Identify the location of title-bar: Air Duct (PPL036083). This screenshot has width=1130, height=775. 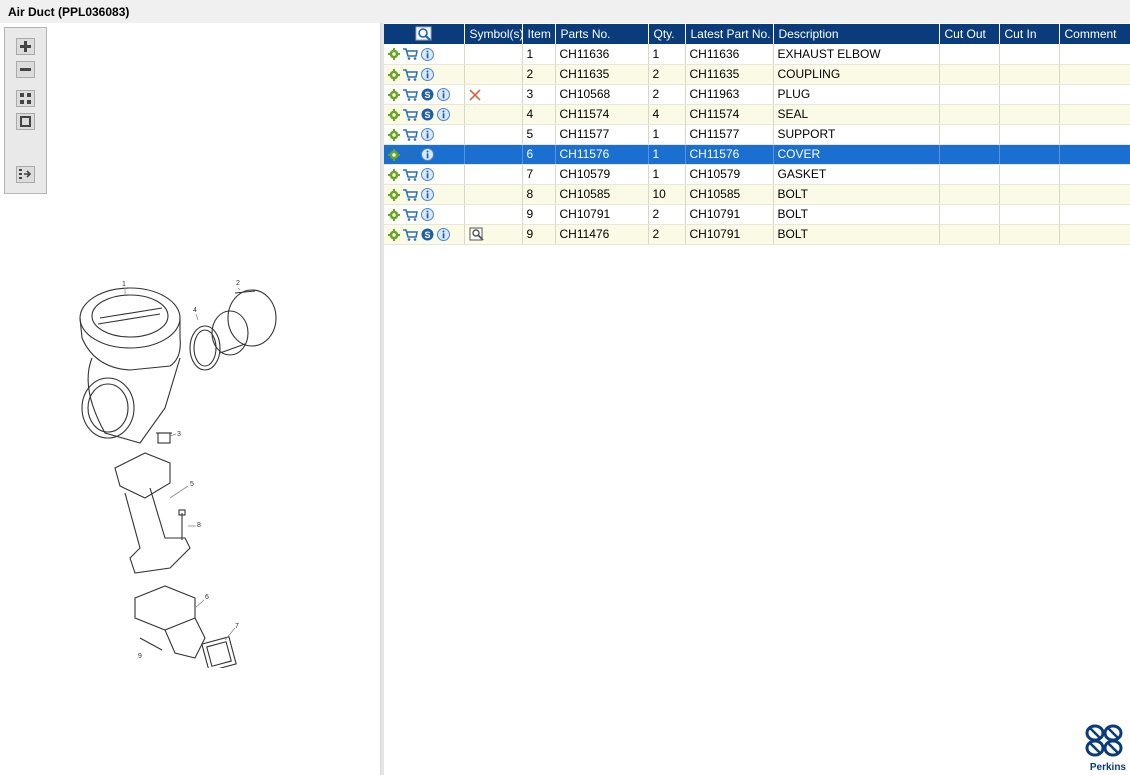
(565, 11).